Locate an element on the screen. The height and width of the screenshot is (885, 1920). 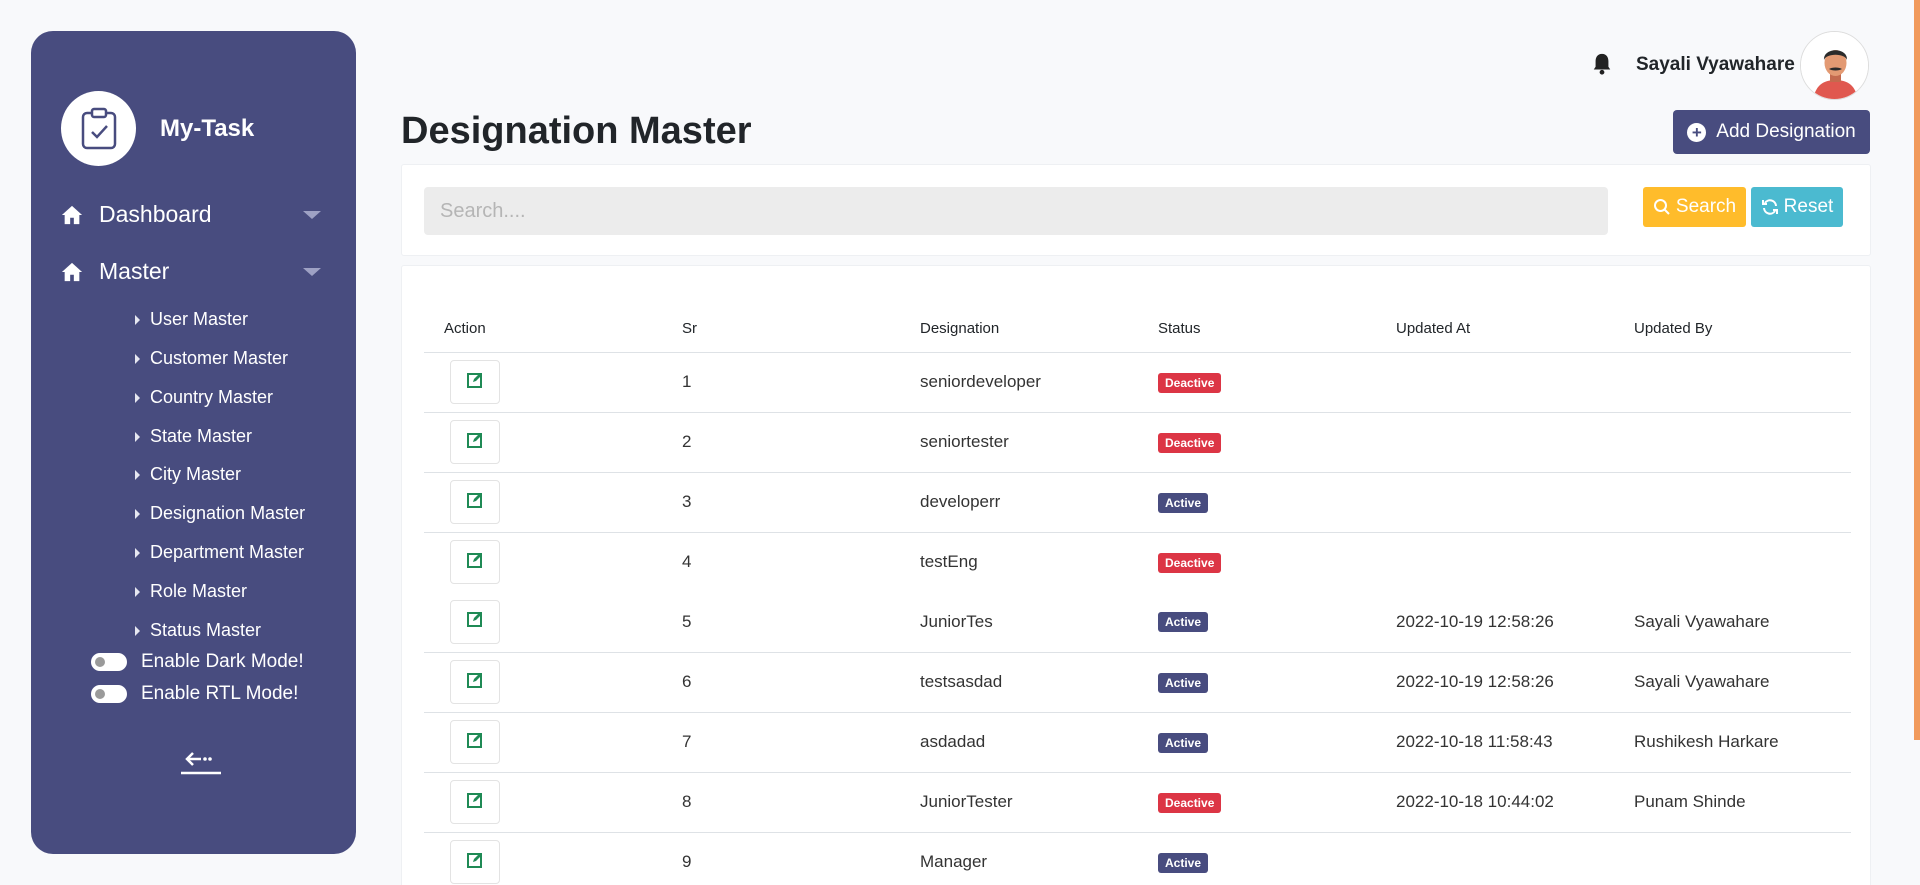
reset-button-label: Reset is located at coordinates (1808, 206).